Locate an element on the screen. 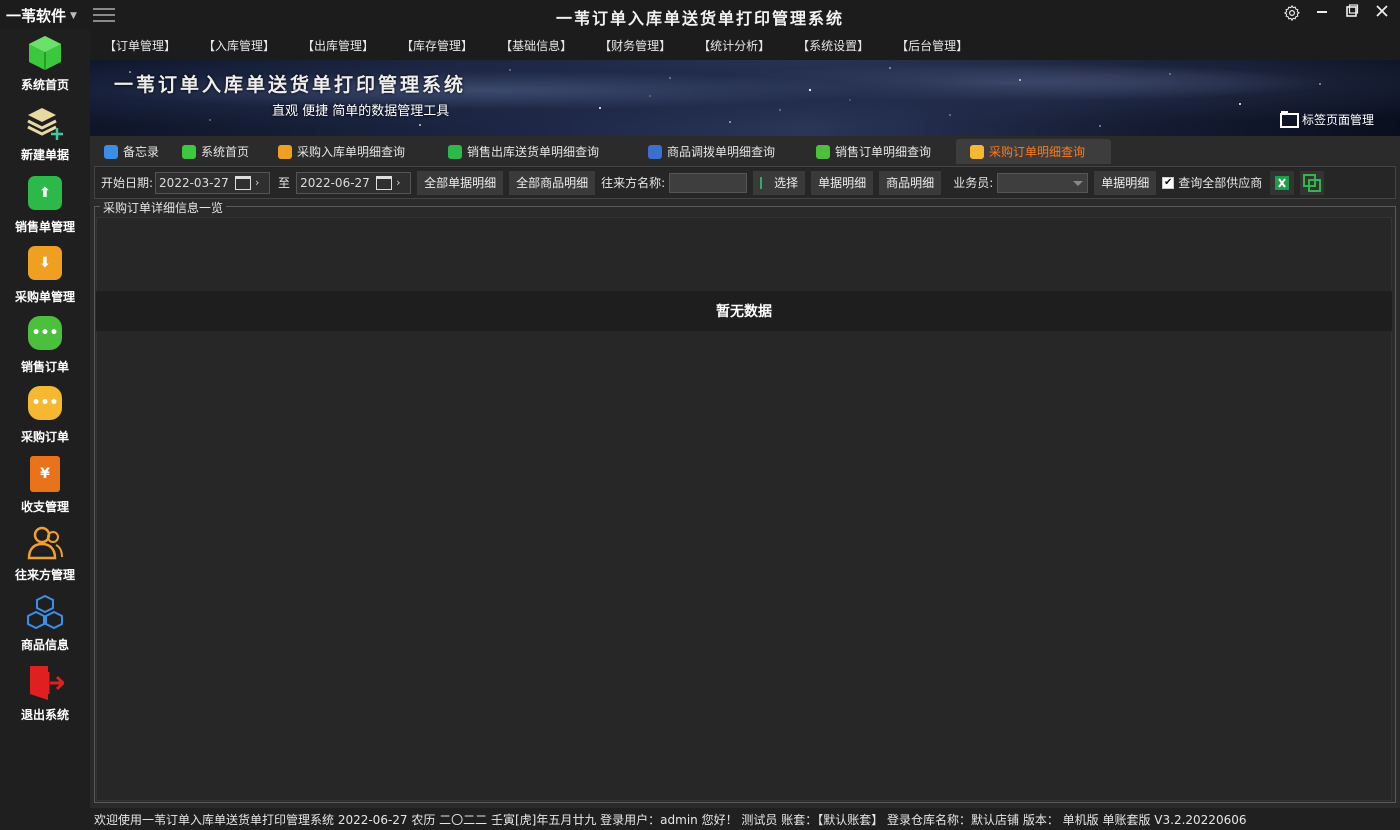 Image resolution: width=1400 pixels, height=830 pixels. doc-detail-button-2: 单据明细 is located at coordinates (1125, 182).